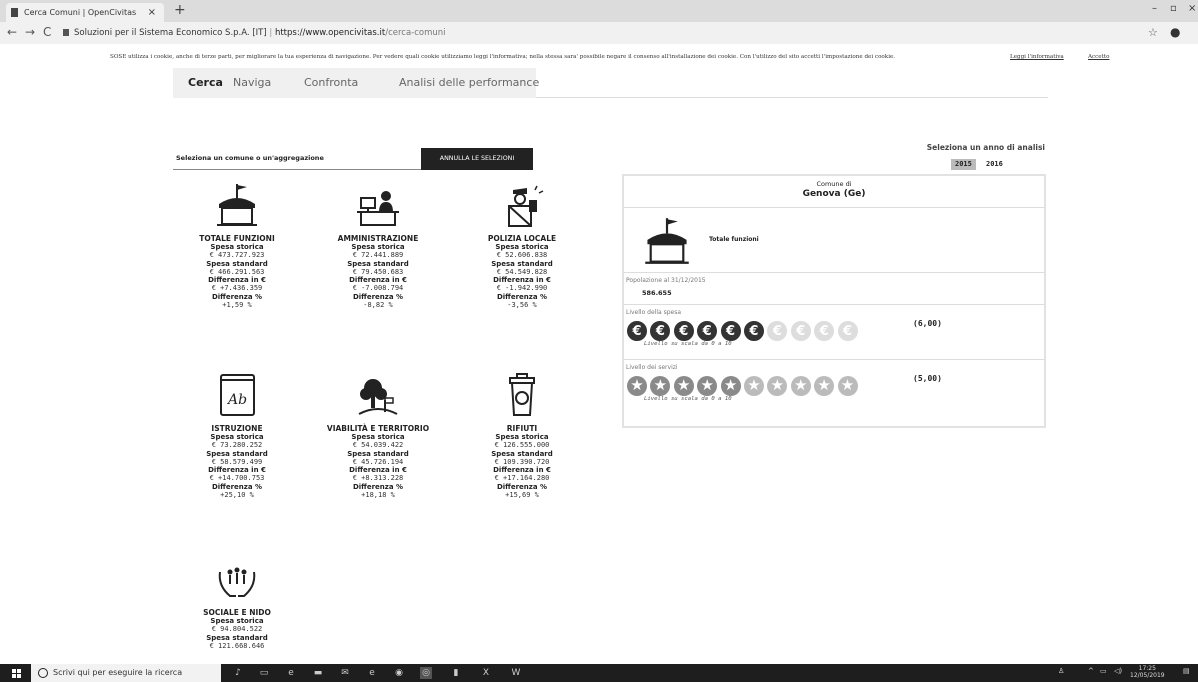 The image size is (1198, 682). What do you see at coordinates (378, 428) in the screenshot?
I see `function-name: VIABILITÀ E TERRITORIO` at bounding box center [378, 428].